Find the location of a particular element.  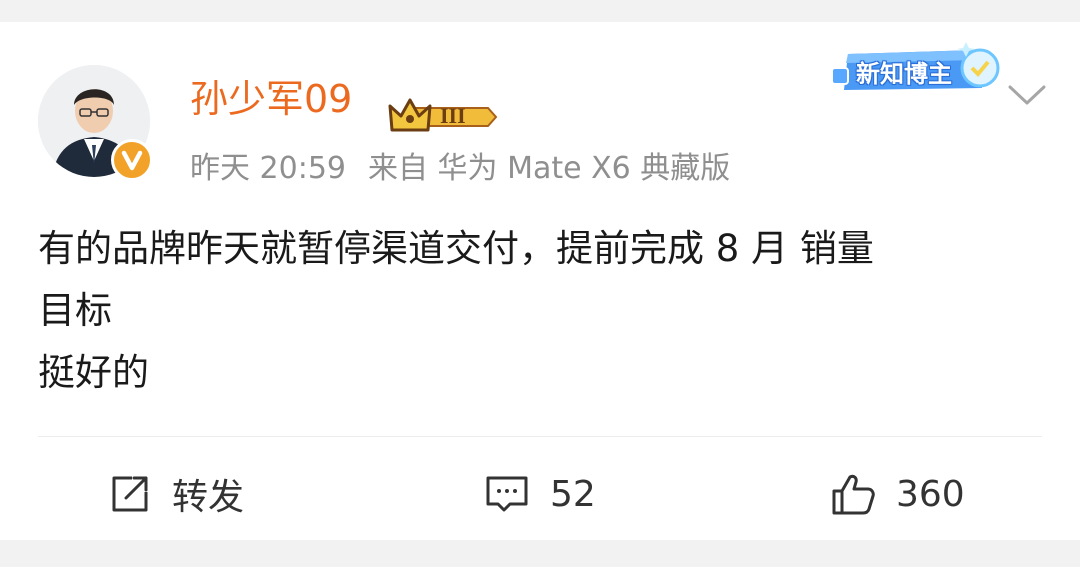

comment-icon is located at coordinates (507, 494).